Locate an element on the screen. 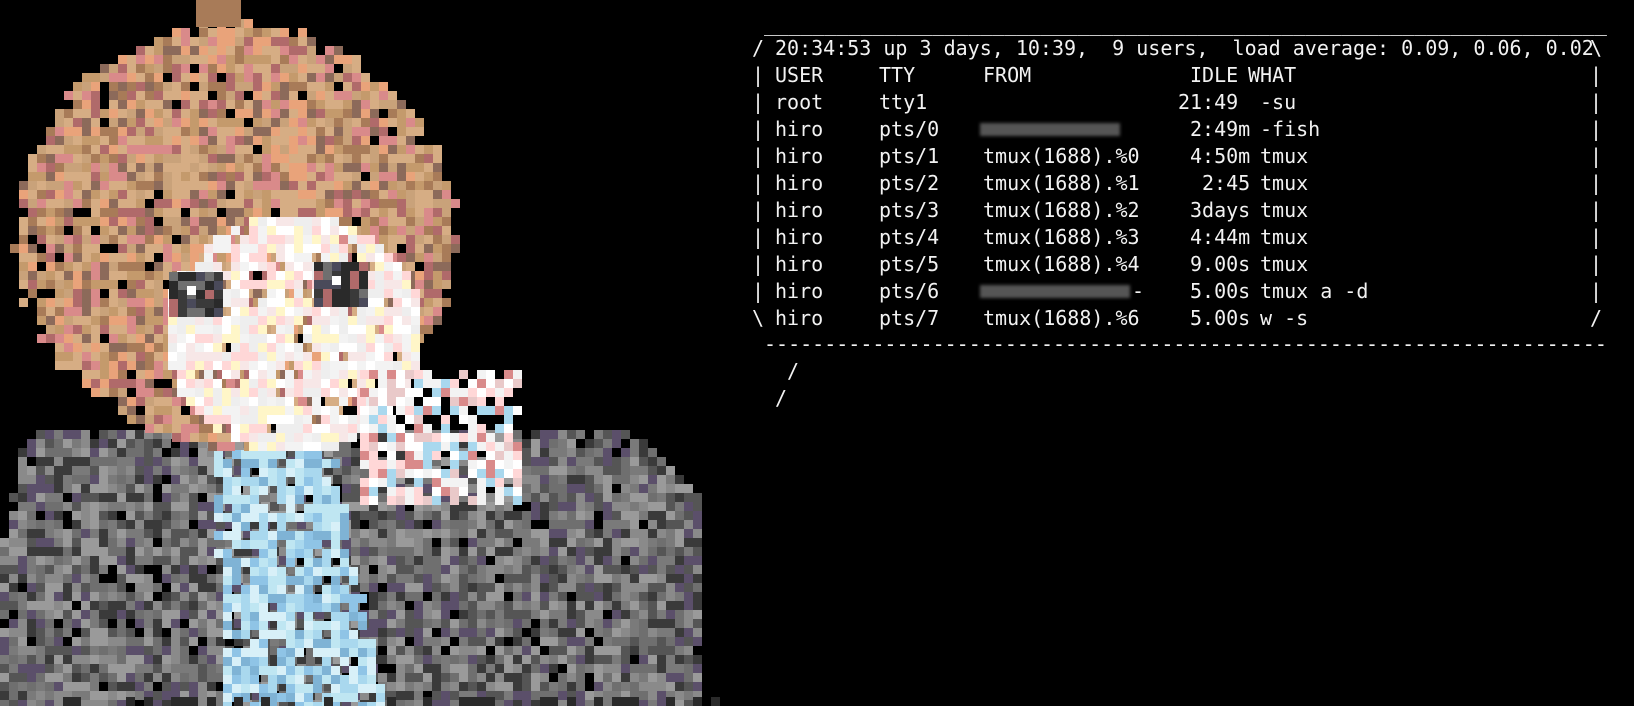 This screenshot has width=1634, height=706. cell-tty: pts/4 is located at coordinates (909, 237).